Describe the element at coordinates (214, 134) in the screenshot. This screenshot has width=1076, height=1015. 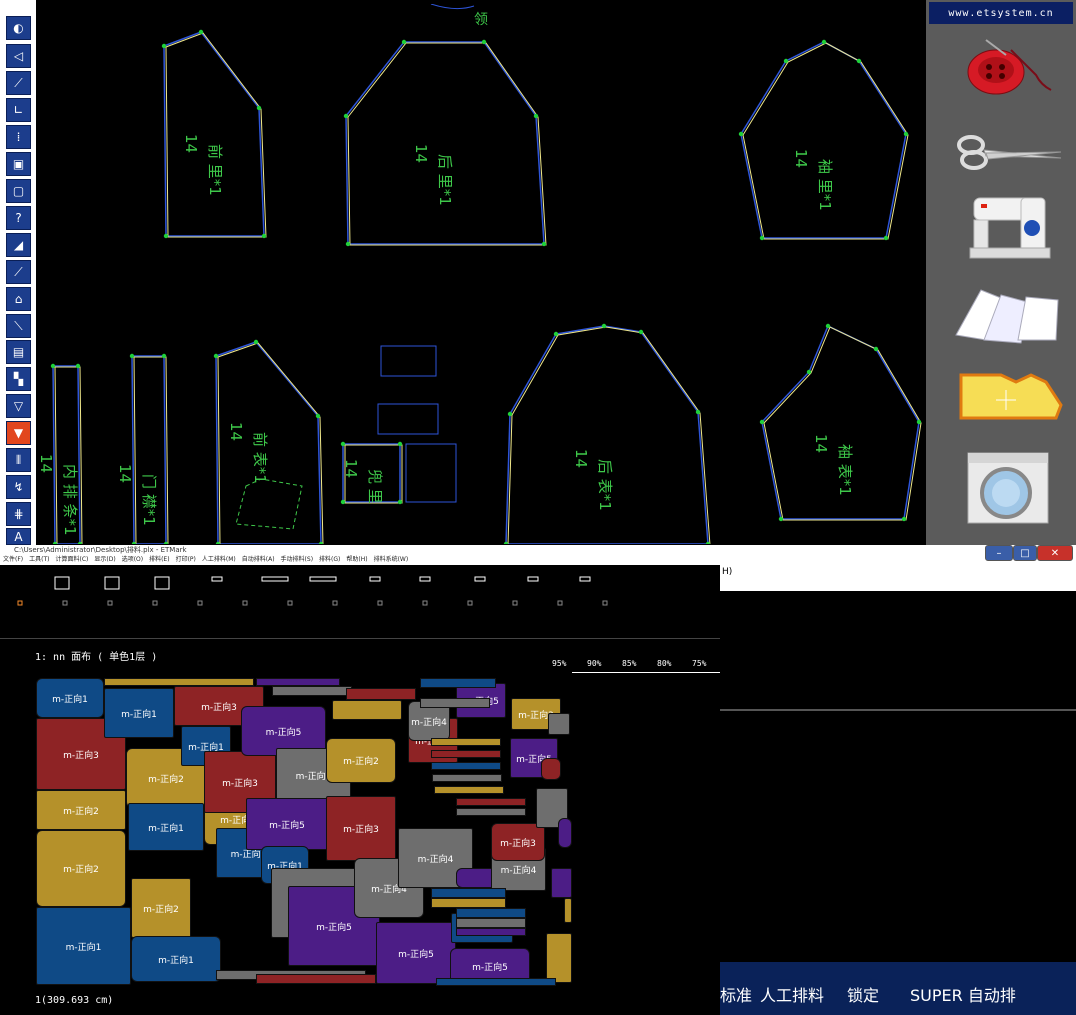
I see `pattern-piece-front-lining: 14 前 里*1` at that location.